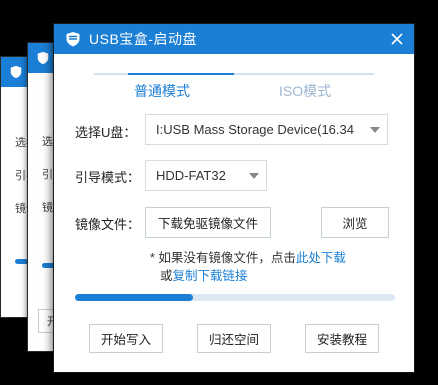 This screenshot has height=385, width=438. I want to click on tab-normal-mode: 普通模式, so click(162, 91).